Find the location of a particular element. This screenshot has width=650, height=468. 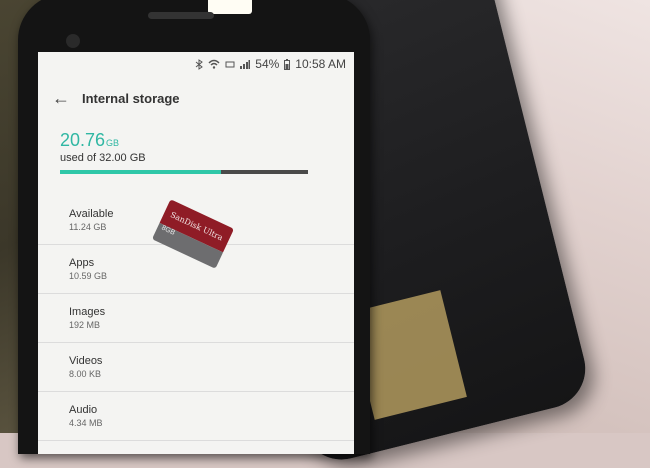

flash-glare is located at coordinates (230, 7).